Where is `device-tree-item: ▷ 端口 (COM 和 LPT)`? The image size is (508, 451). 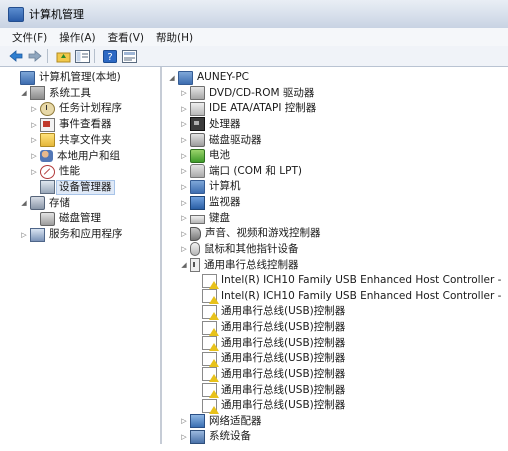 device-tree-item: ▷ 端口 (COM 和 LPT) is located at coordinates (241, 171).